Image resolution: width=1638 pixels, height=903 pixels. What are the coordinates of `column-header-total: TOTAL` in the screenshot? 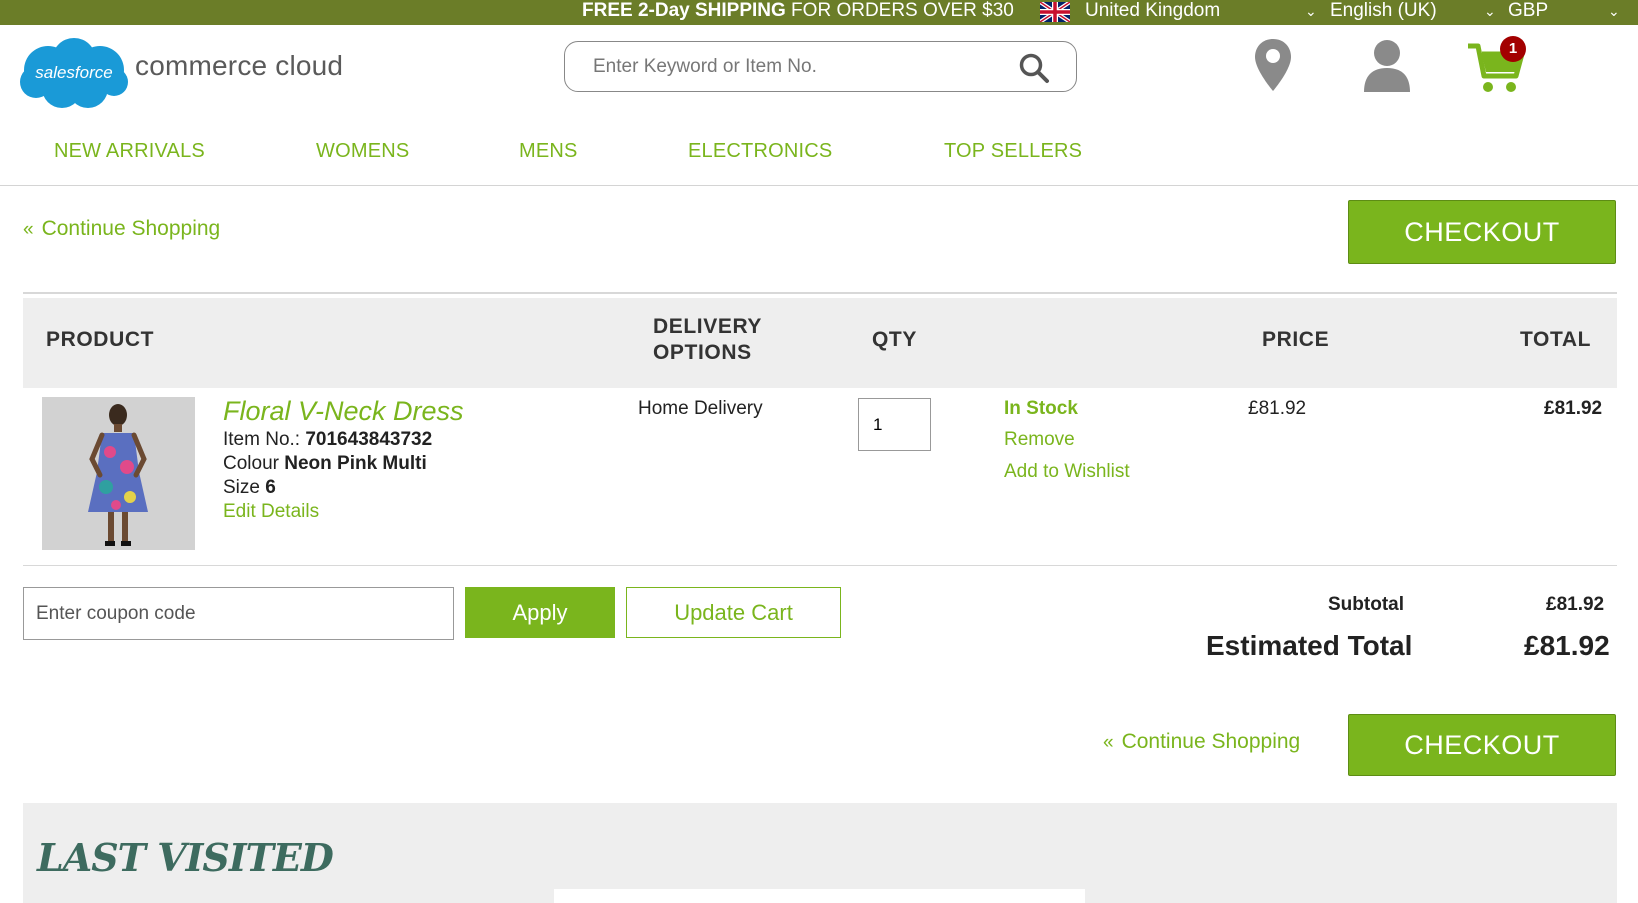 It's located at (1556, 339).